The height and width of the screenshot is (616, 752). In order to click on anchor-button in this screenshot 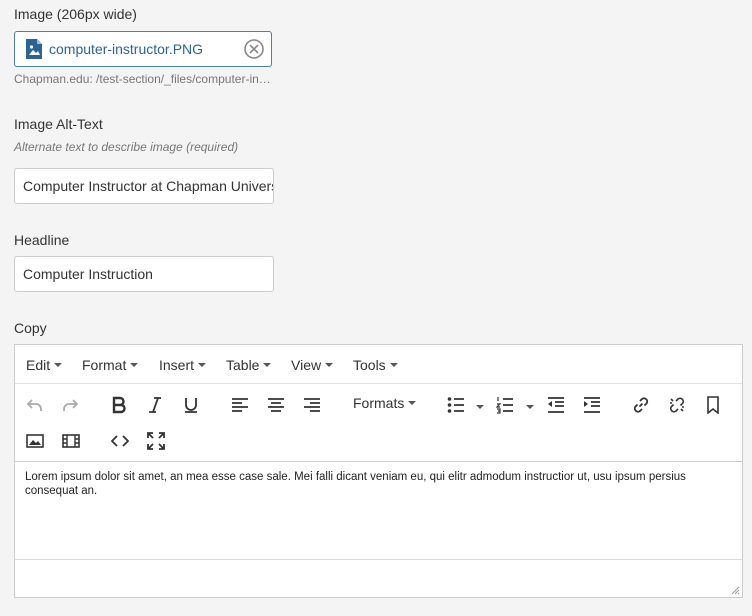, I will do `click(713, 405)`.